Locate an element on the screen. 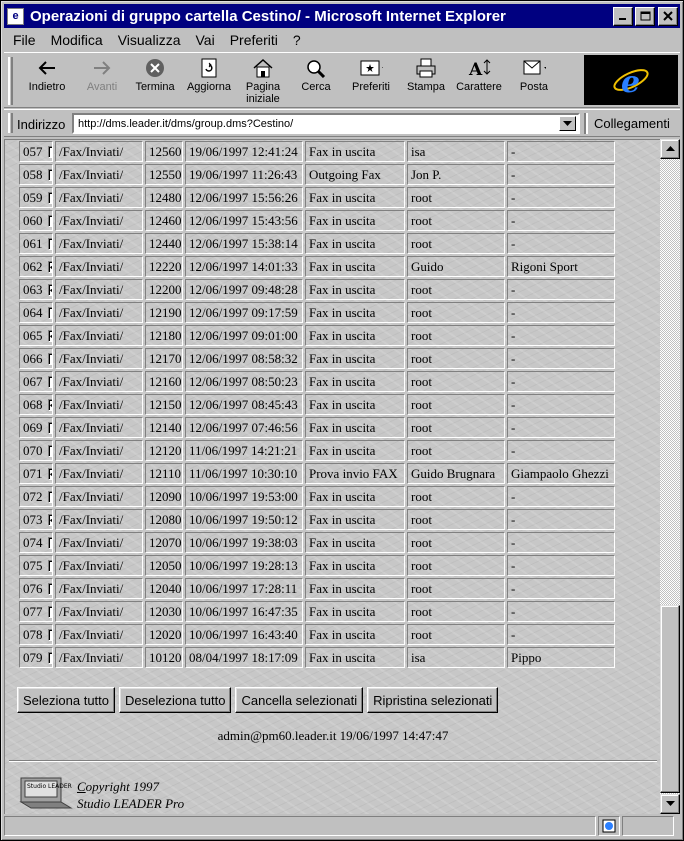 The image size is (684, 841). mail-button: Posta is located at coordinates (534, 81).